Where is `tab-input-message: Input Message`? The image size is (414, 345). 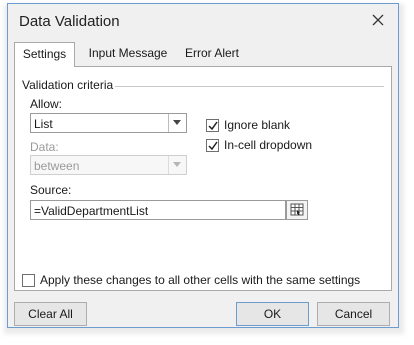 tab-input-message: Input Message is located at coordinates (128, 54).